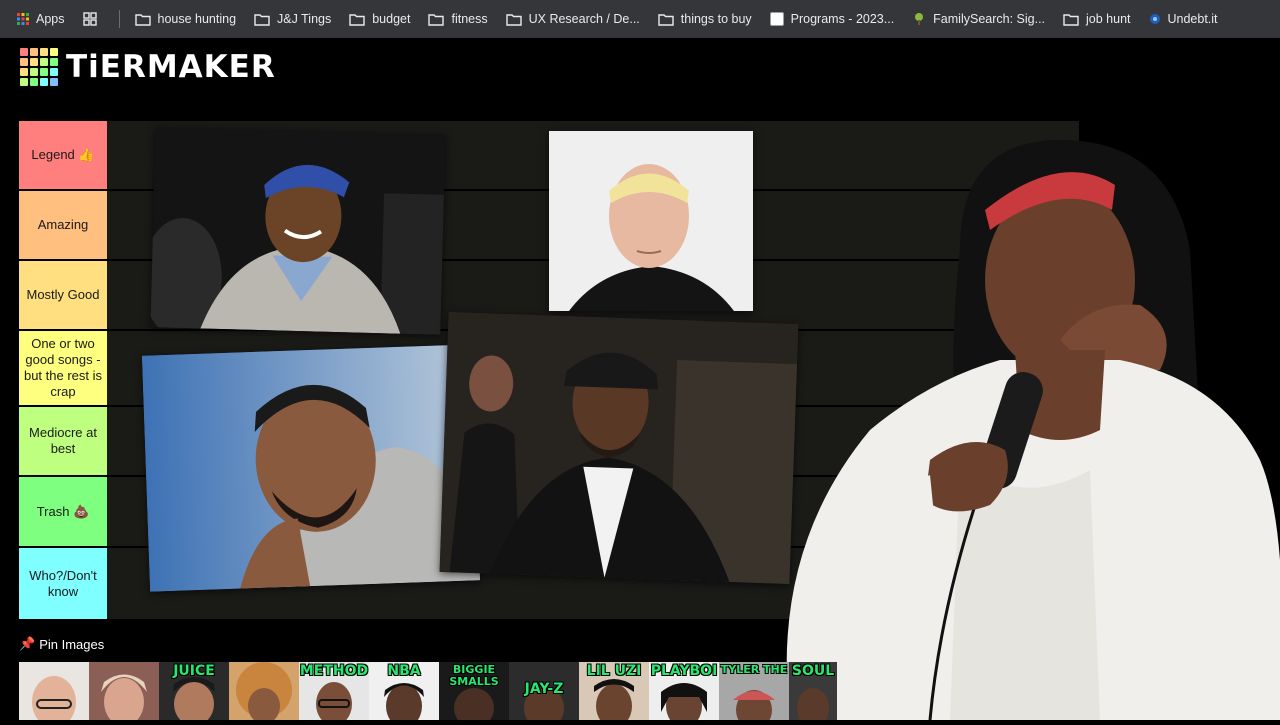  I want to click on pool-image: NBA, so click(404, 691).